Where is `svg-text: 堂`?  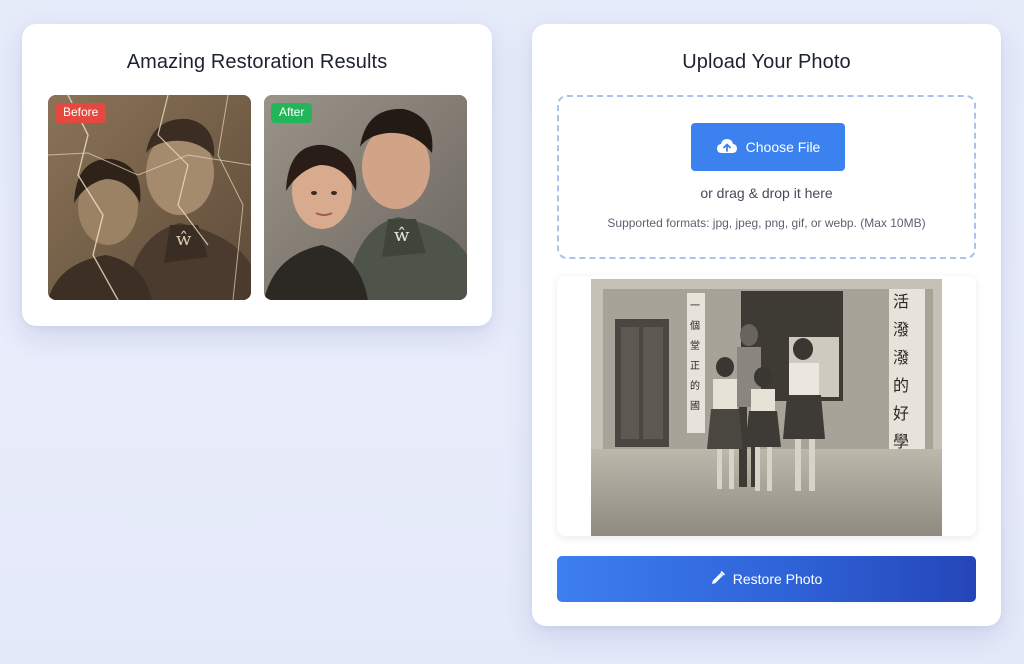 svg-text: 堂 is located at coordinates (695, 346).